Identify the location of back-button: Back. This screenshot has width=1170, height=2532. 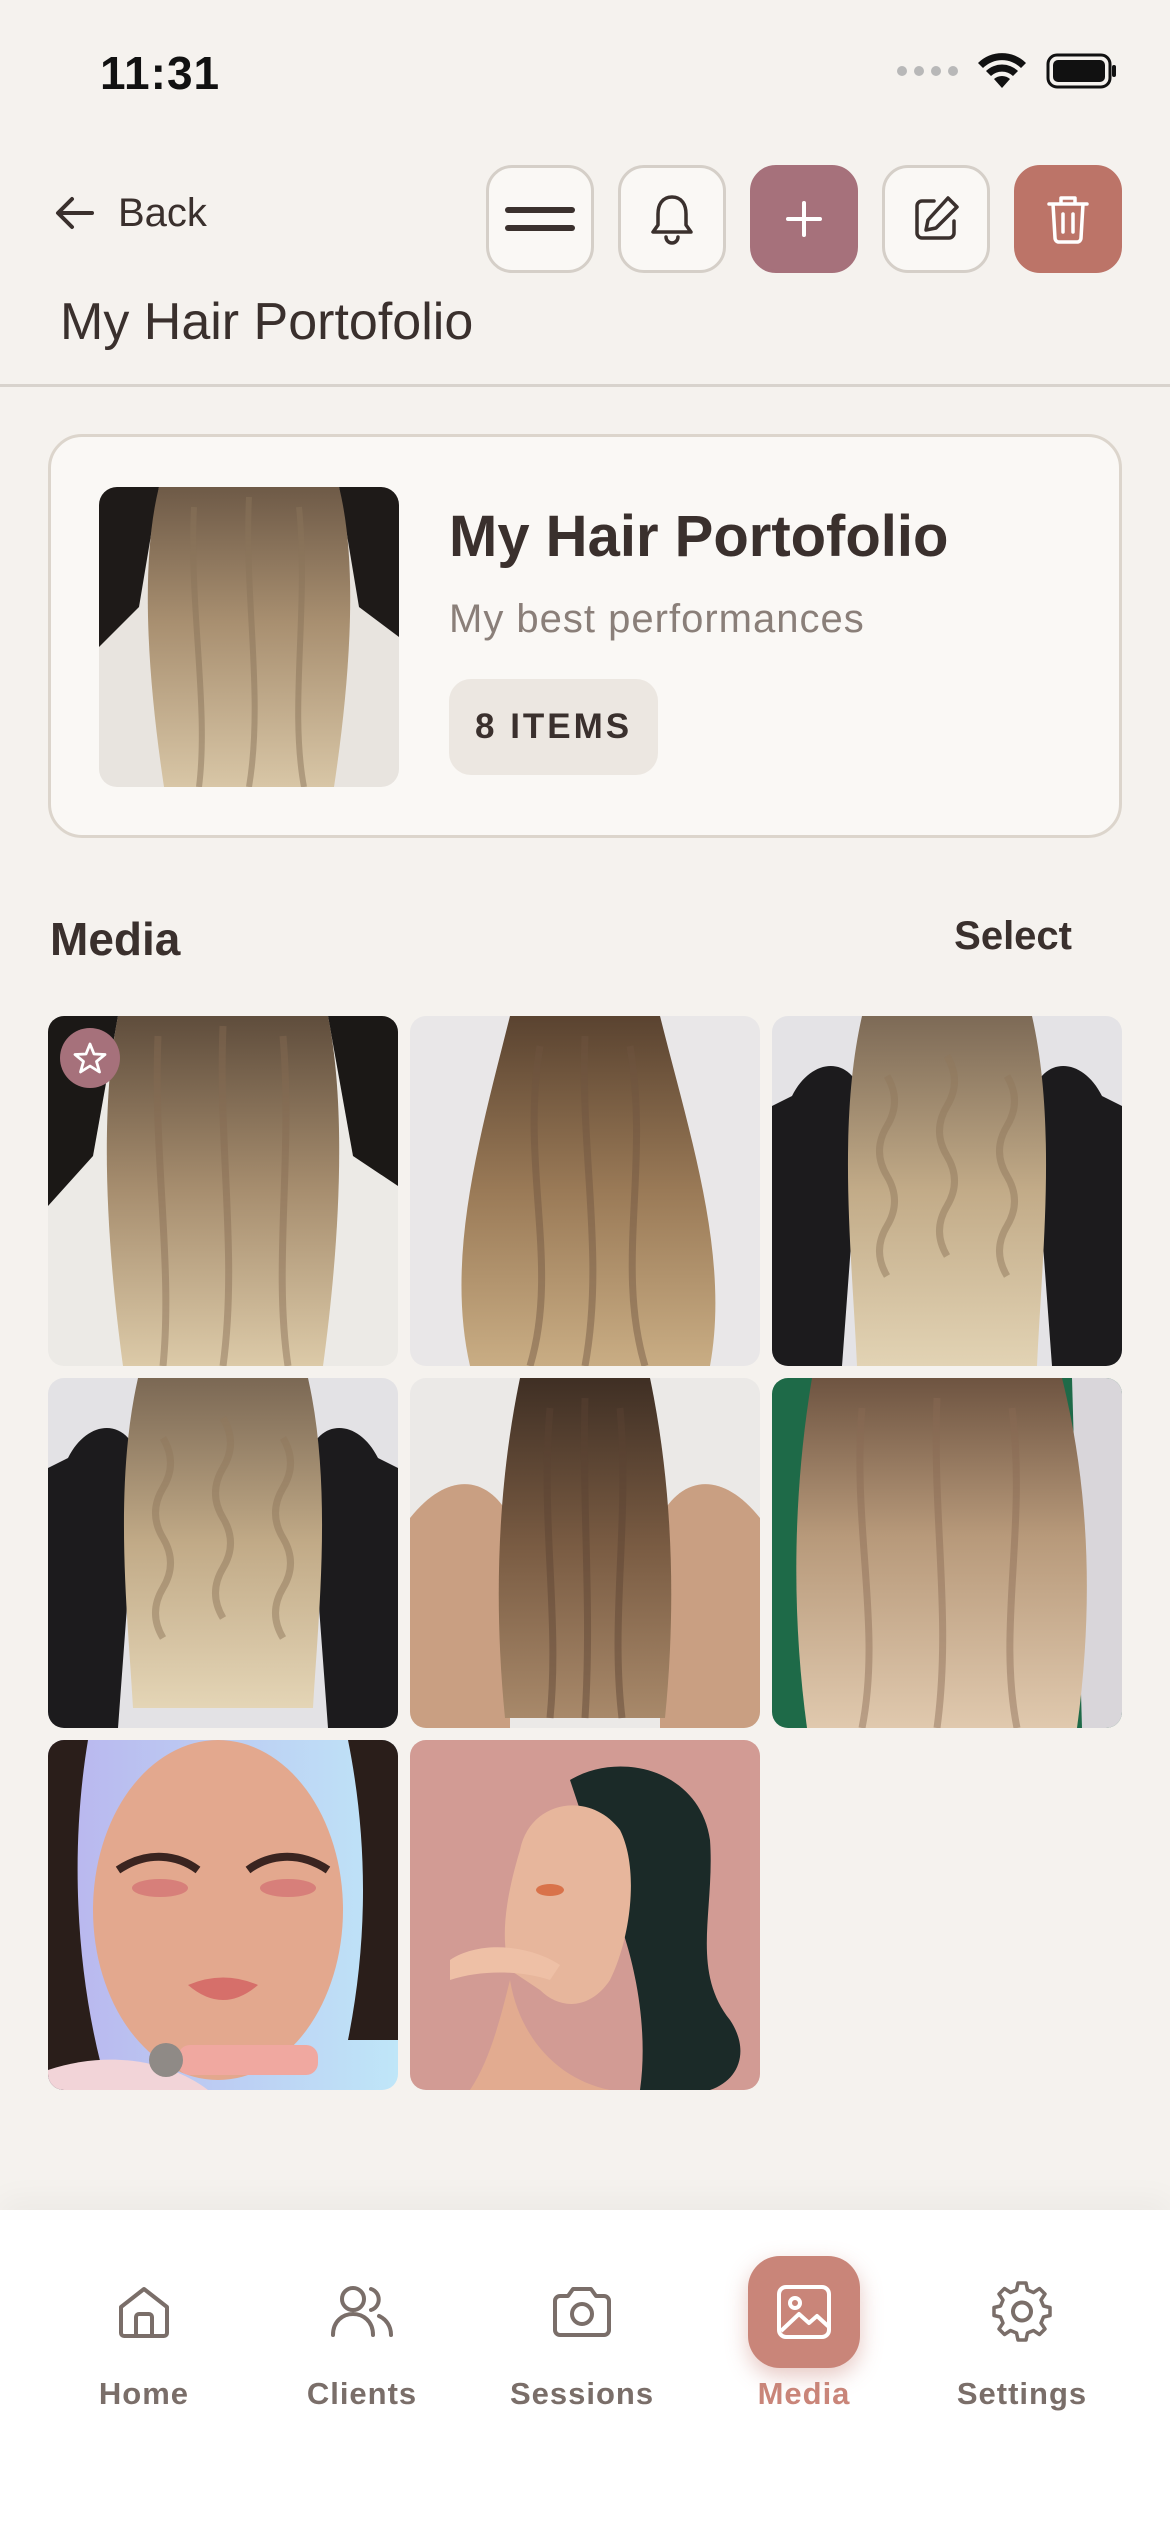
(129, 213).